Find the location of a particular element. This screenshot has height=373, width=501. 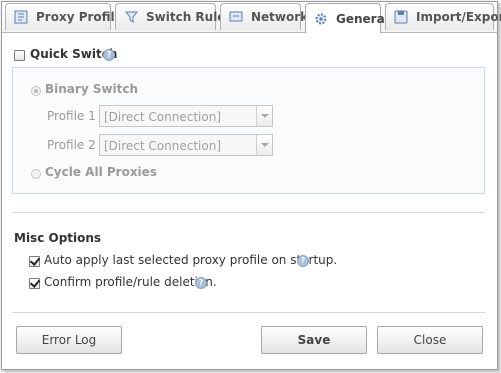

tab-import-export: Import/Export is located at coordinates (443, 16).